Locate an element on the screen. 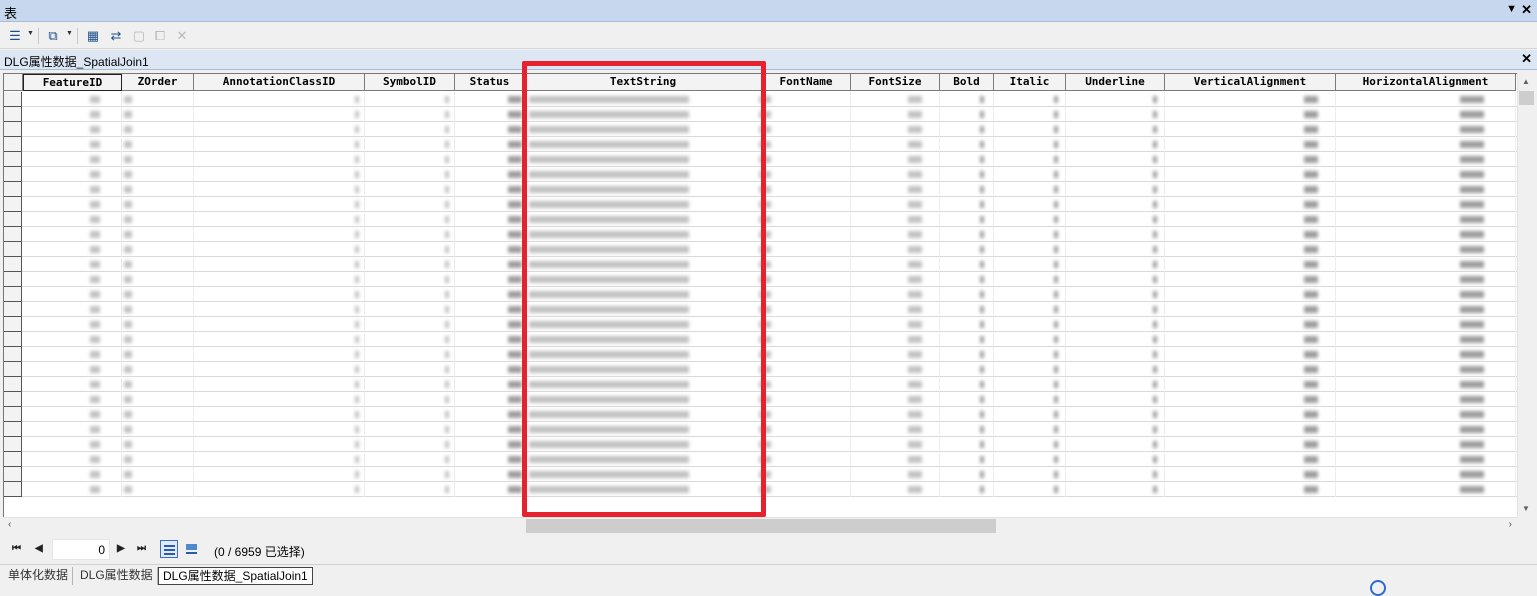 The width and height of the screenshot is (1537, 596). table-close-icon: ✕ is located at coordinates (1526, 59).